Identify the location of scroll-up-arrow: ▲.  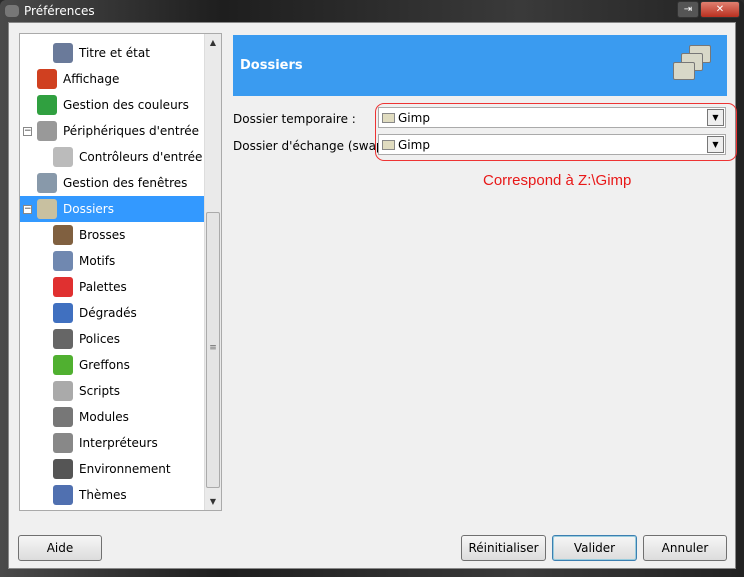
(213, 42).